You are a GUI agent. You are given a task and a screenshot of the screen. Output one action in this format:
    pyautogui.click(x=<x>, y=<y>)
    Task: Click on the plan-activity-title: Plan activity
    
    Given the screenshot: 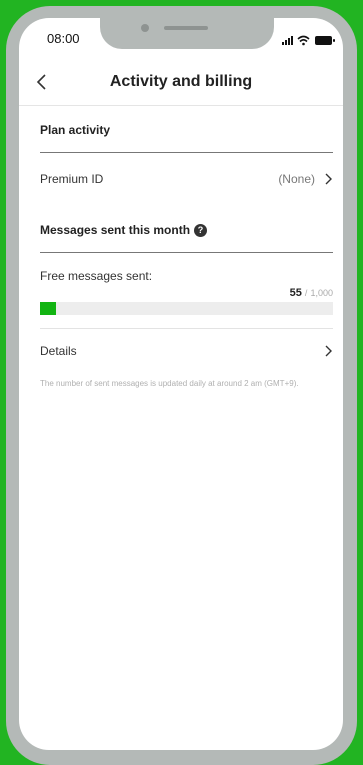 What is the action you would take?
    pyautogui.click(x=186, y=130)
    